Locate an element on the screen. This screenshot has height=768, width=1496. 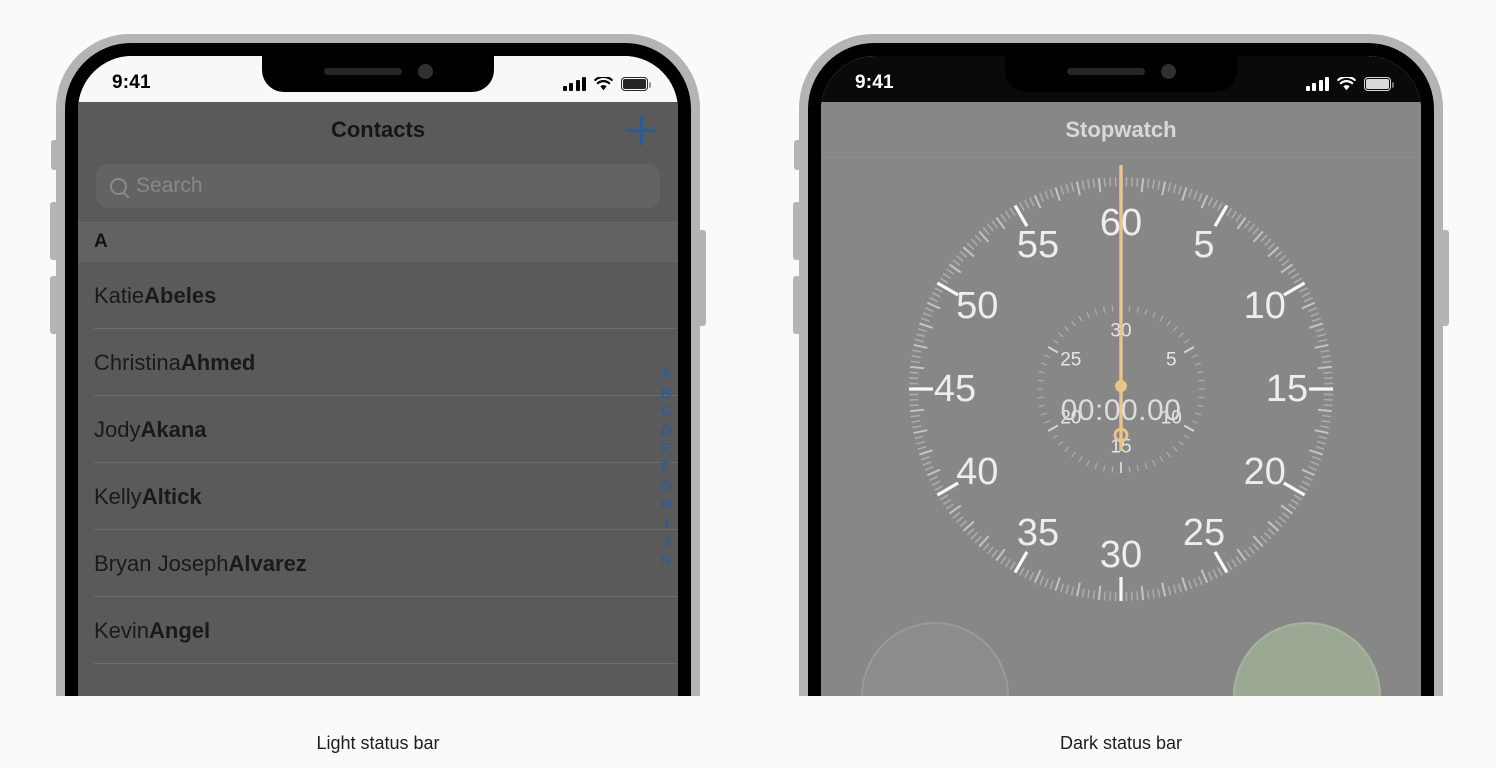
contact-first-name: Katie is located at coordinates (119, 295).